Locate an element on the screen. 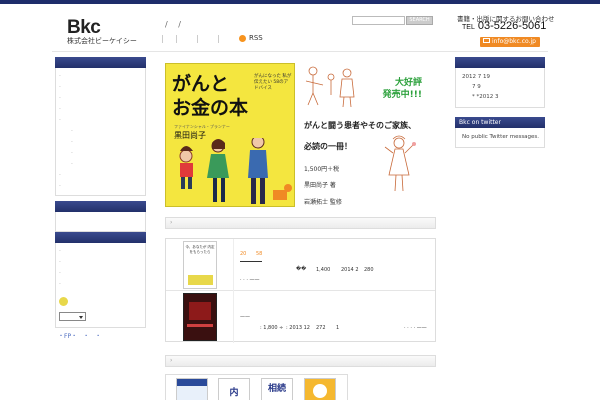  book-thumbnail-text: 相続 is located at coordinates (276, 389).